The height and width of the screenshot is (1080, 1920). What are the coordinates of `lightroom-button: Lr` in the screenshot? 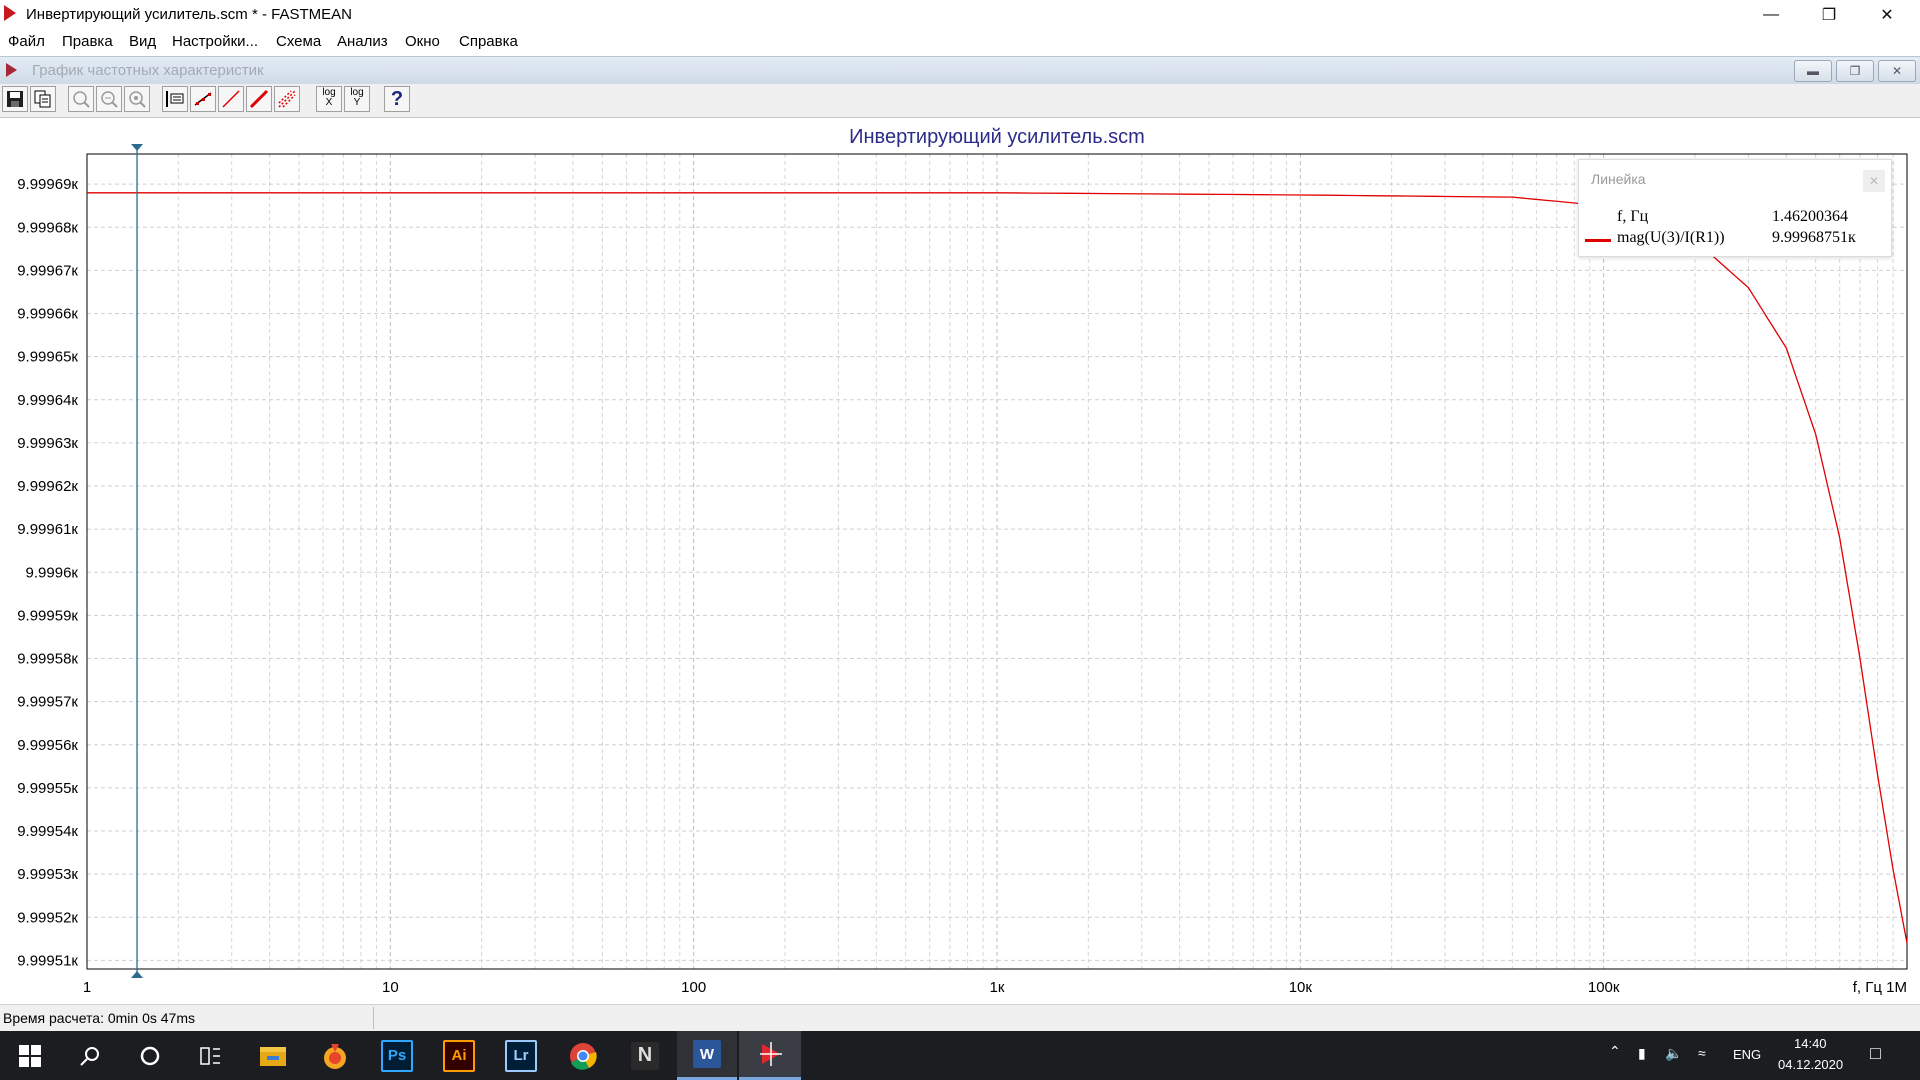 It's located at (521, 1055).